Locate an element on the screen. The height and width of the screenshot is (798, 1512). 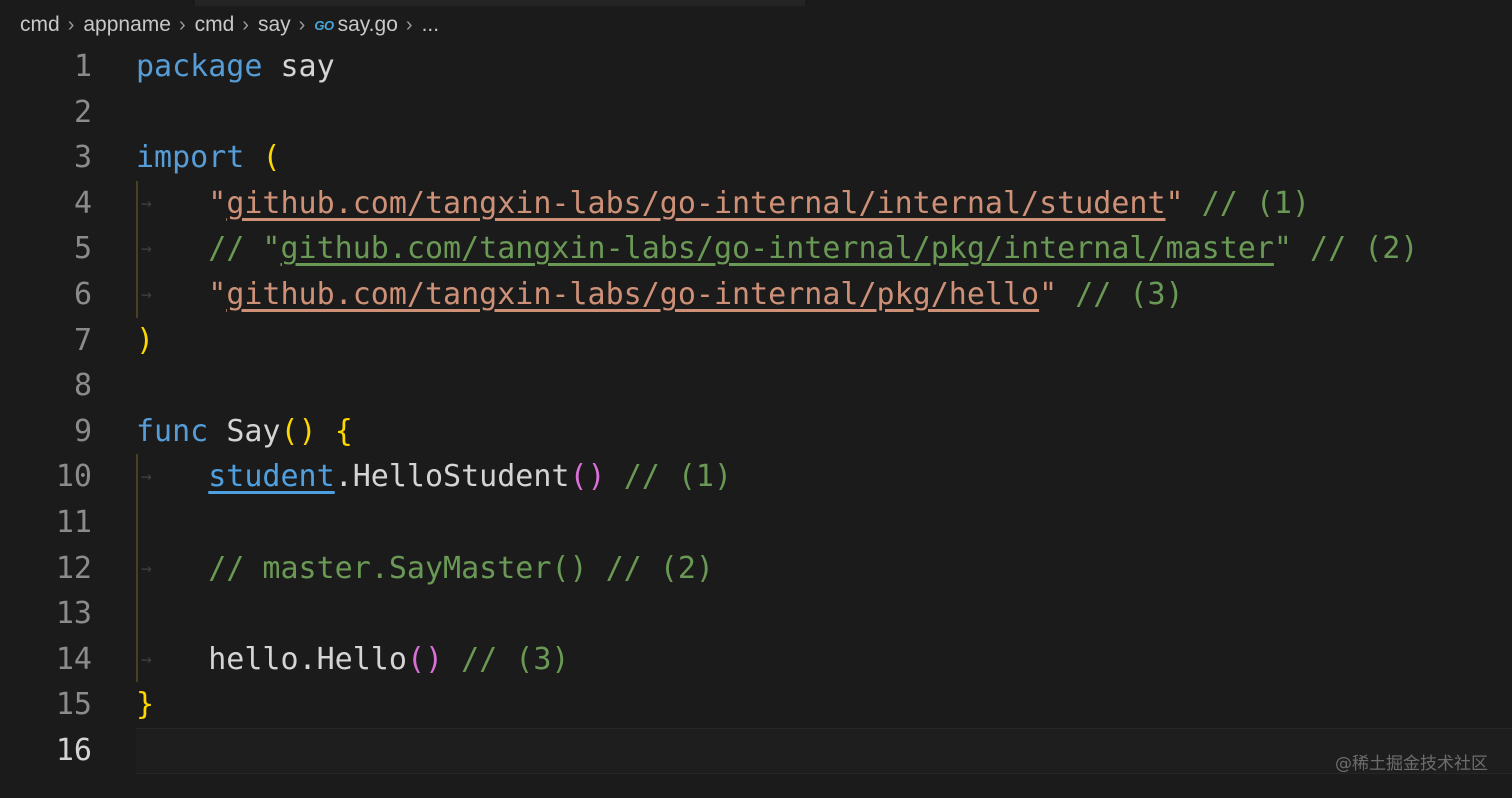
keyword-package: package is located at coordinates (199, 66).